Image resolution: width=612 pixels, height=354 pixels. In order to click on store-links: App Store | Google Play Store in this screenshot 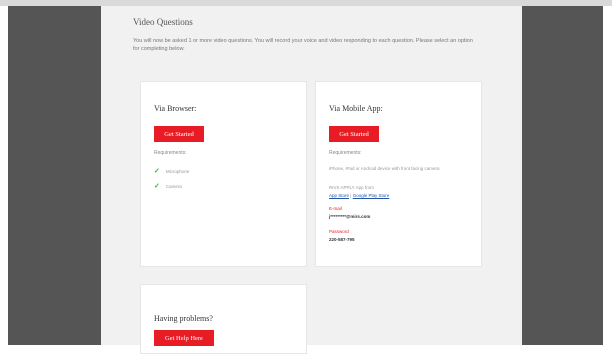, I will do `click(359, 195)`.